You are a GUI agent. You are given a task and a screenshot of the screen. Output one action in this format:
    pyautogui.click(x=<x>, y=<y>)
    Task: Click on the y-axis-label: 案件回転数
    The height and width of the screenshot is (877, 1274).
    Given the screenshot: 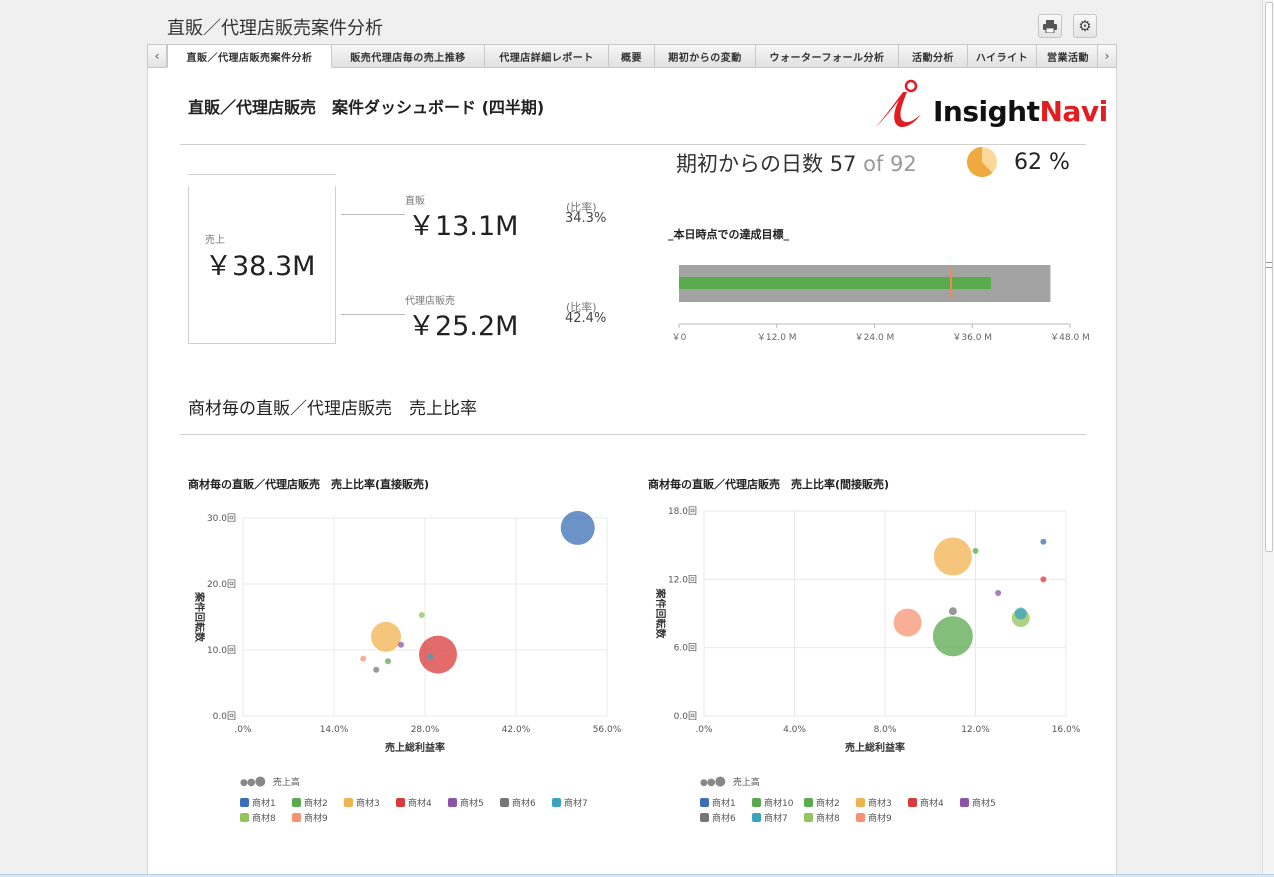 What is the action you would take?
    pyautogui.click(x=660, y=614)
    